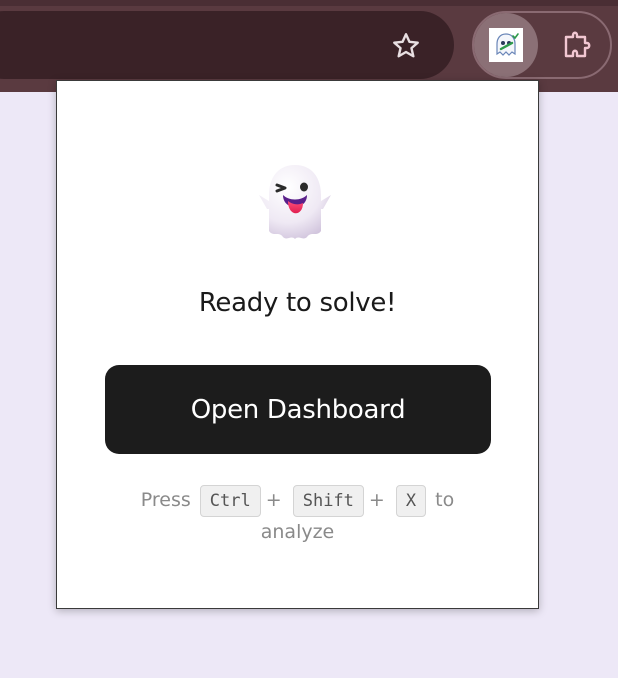 Image resolution: width=618 pixels, height=678 pixels. I want to click on shortcut-hint: Press Ctrl + Shift + X to analyze, so click(297, 516).